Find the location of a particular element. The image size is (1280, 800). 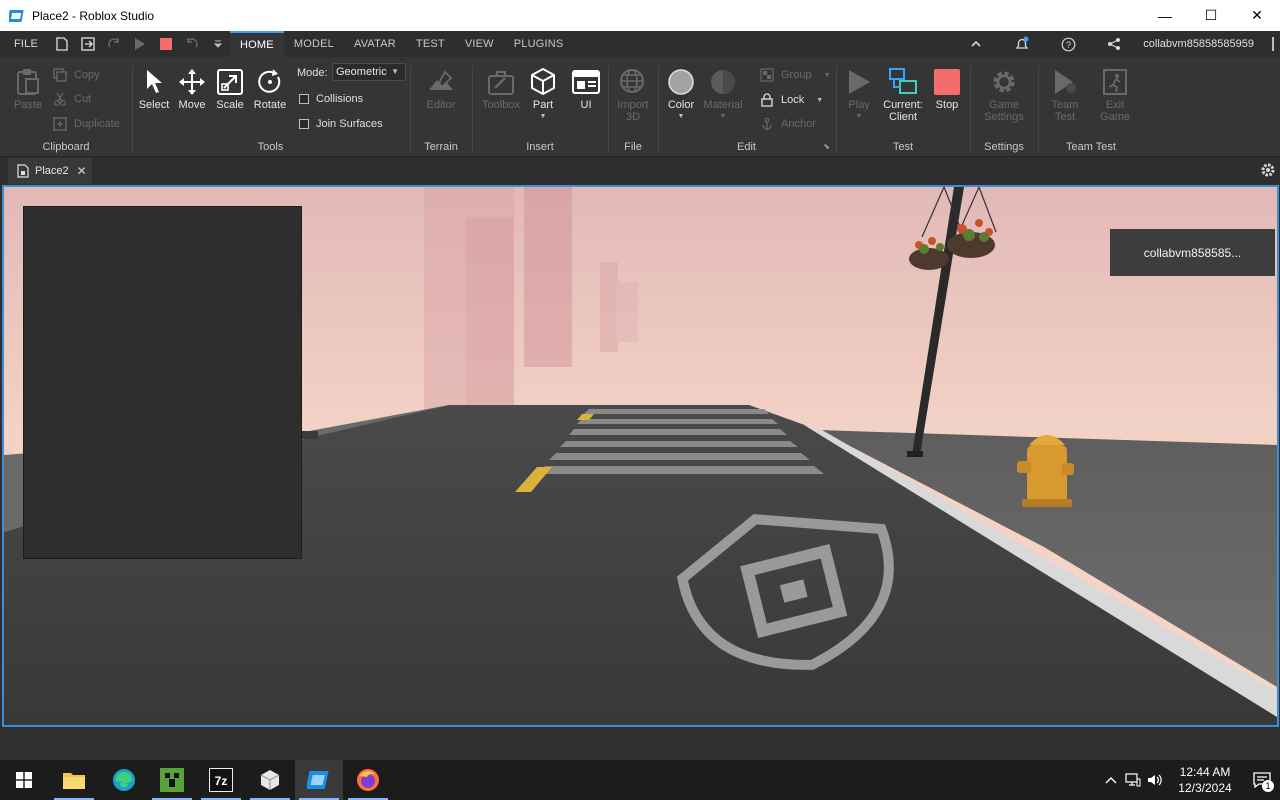

redo-icon is located at coordinates (114, 44).